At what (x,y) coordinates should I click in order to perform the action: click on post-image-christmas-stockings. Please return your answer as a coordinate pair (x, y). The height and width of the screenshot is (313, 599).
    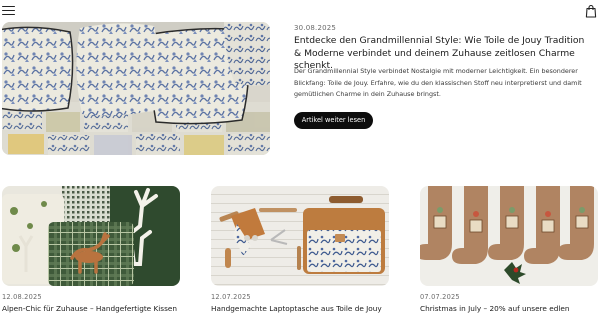
    Looking at the image, I should click on (509, 236).